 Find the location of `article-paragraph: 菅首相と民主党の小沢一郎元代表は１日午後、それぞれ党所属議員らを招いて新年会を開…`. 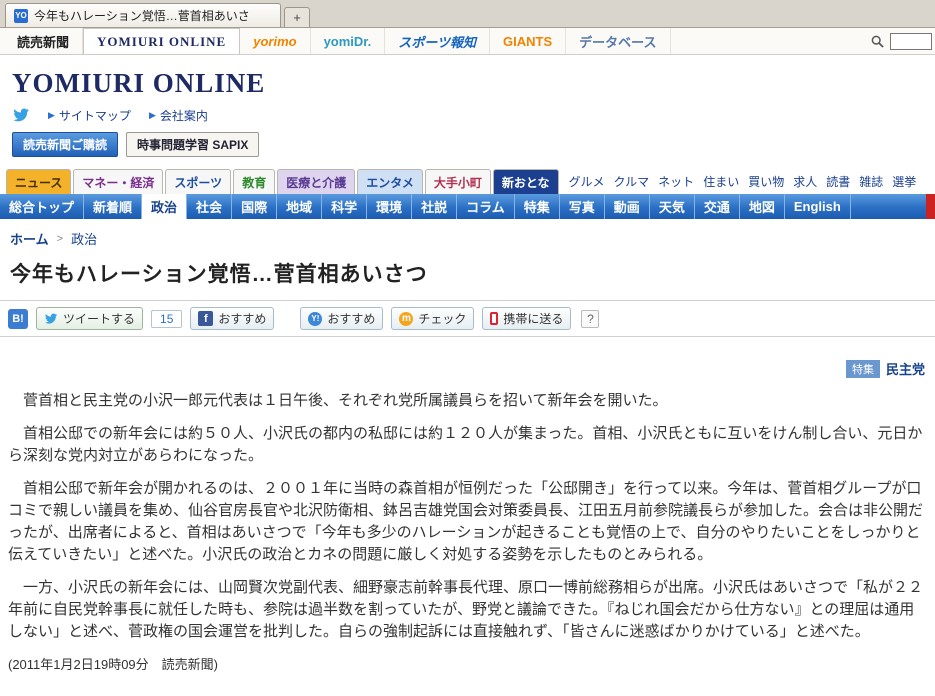

article-paragraph: 菅首相と民主党の小沢一郎元代表は１日午後、それぞれ党所属議員らを招いて新年会を開… is located at coordinates (338, 400).